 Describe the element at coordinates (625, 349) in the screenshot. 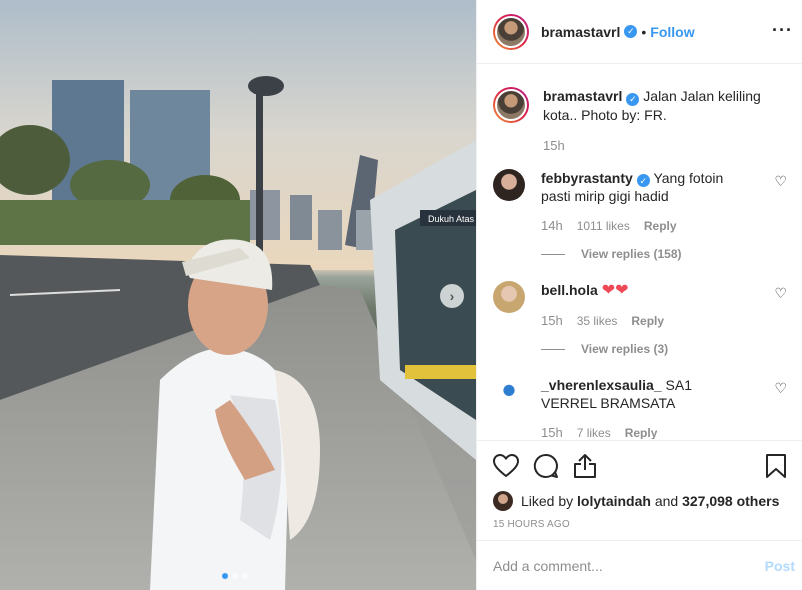

I see `view-replies-label: View replies (3)` at that location.